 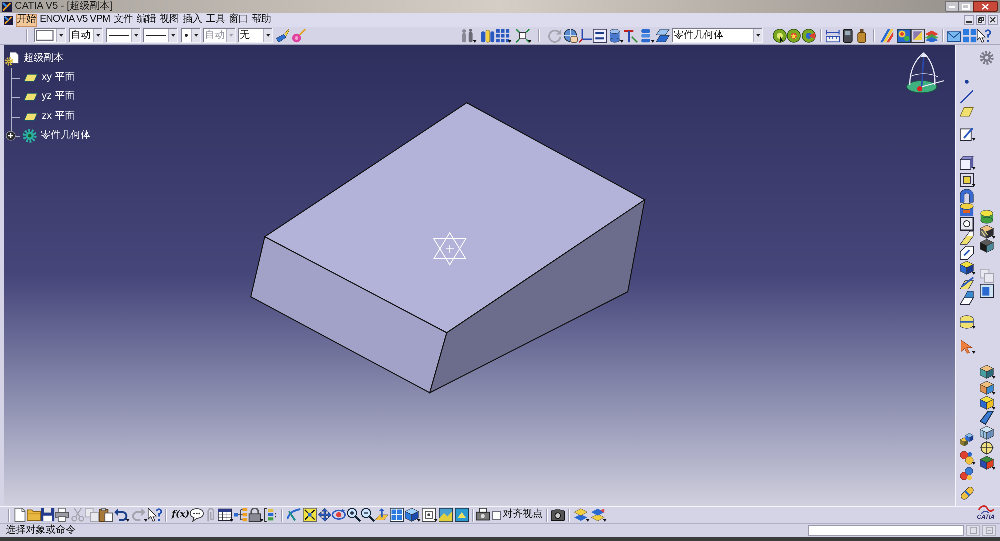 I want to click on capsule-icon, so click(x=967, y=493).